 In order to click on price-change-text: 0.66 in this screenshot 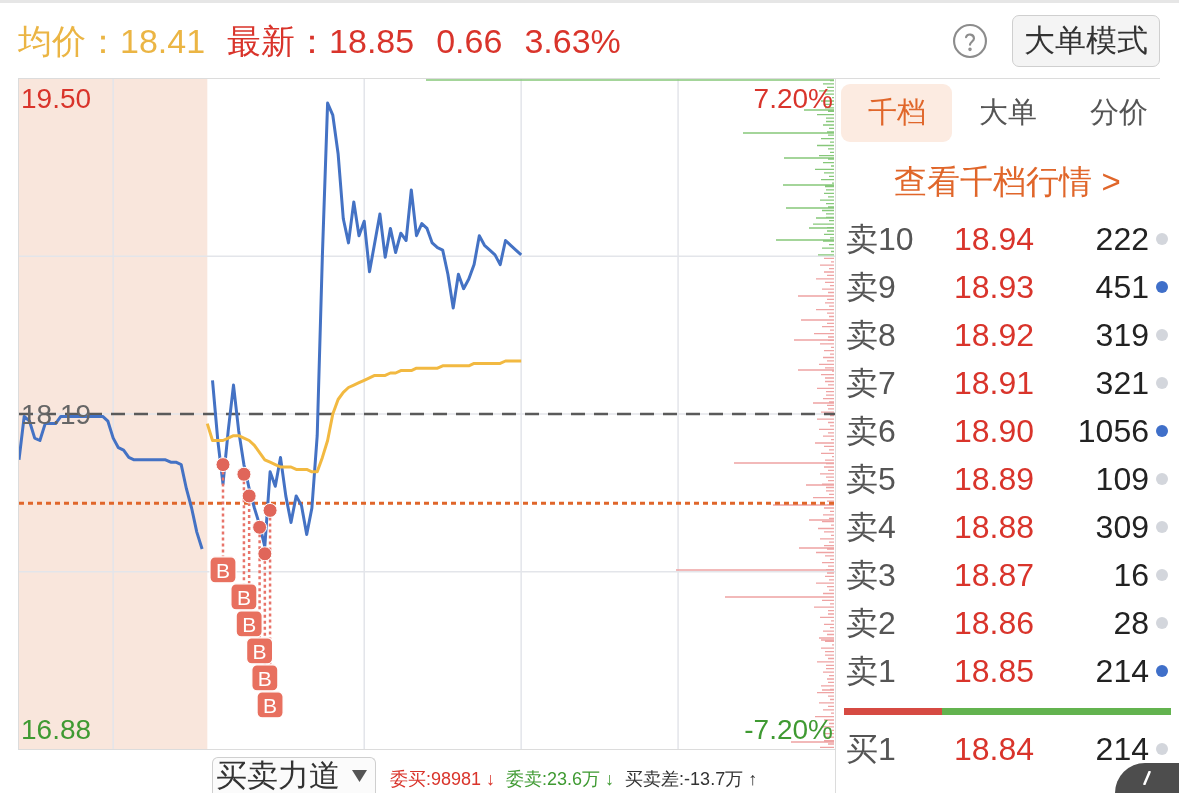, I will do `click(469, 40)`.